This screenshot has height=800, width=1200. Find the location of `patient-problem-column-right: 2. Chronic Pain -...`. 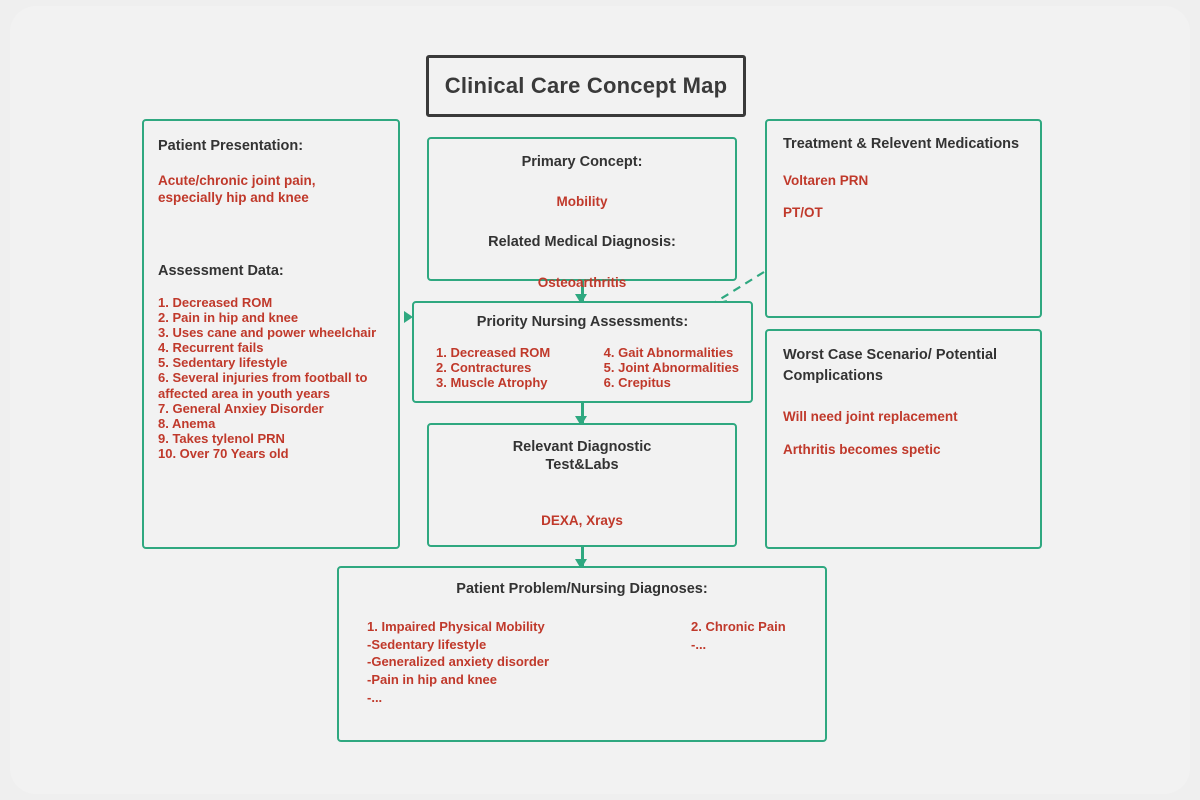

patient-problem-column-right: 2. Chronic Pain -... is located at coordinates (738, 662).